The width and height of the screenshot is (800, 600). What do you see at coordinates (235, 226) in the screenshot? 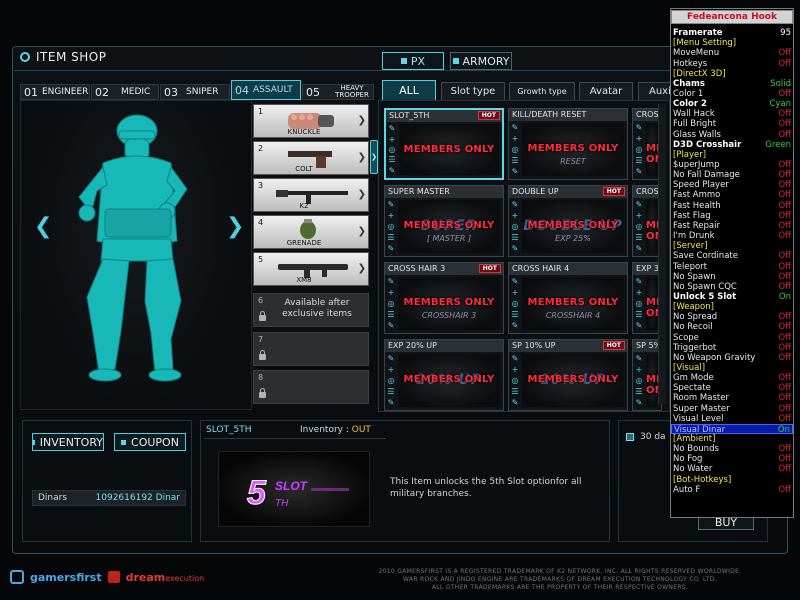
I see `rotate-right-arrow-icon: ❯` at bounding box center [235, 226].